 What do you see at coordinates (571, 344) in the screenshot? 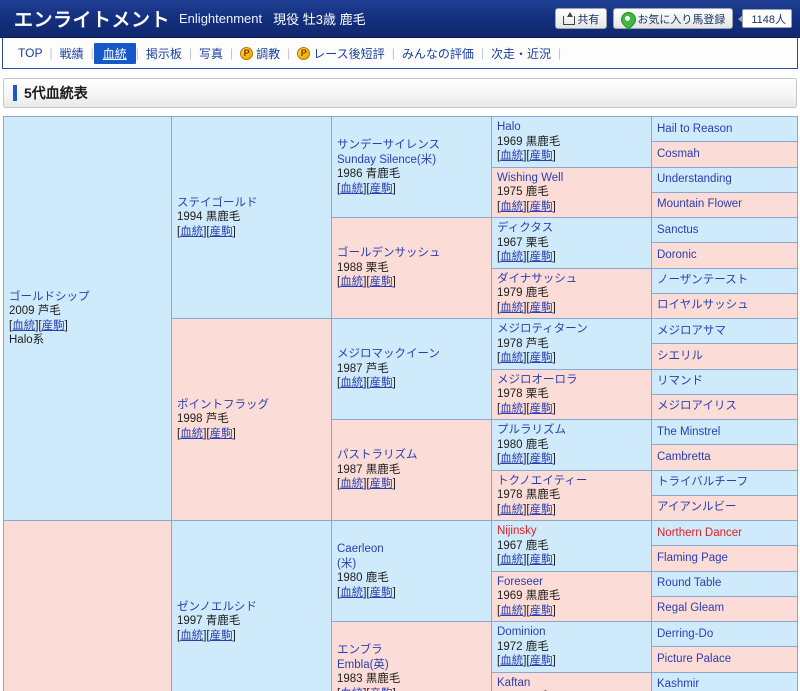
I see `pedigree-cell-gen4: メジロティターン 1978 芦毛 [血統][産駒]` at bounding box center [571, 344].